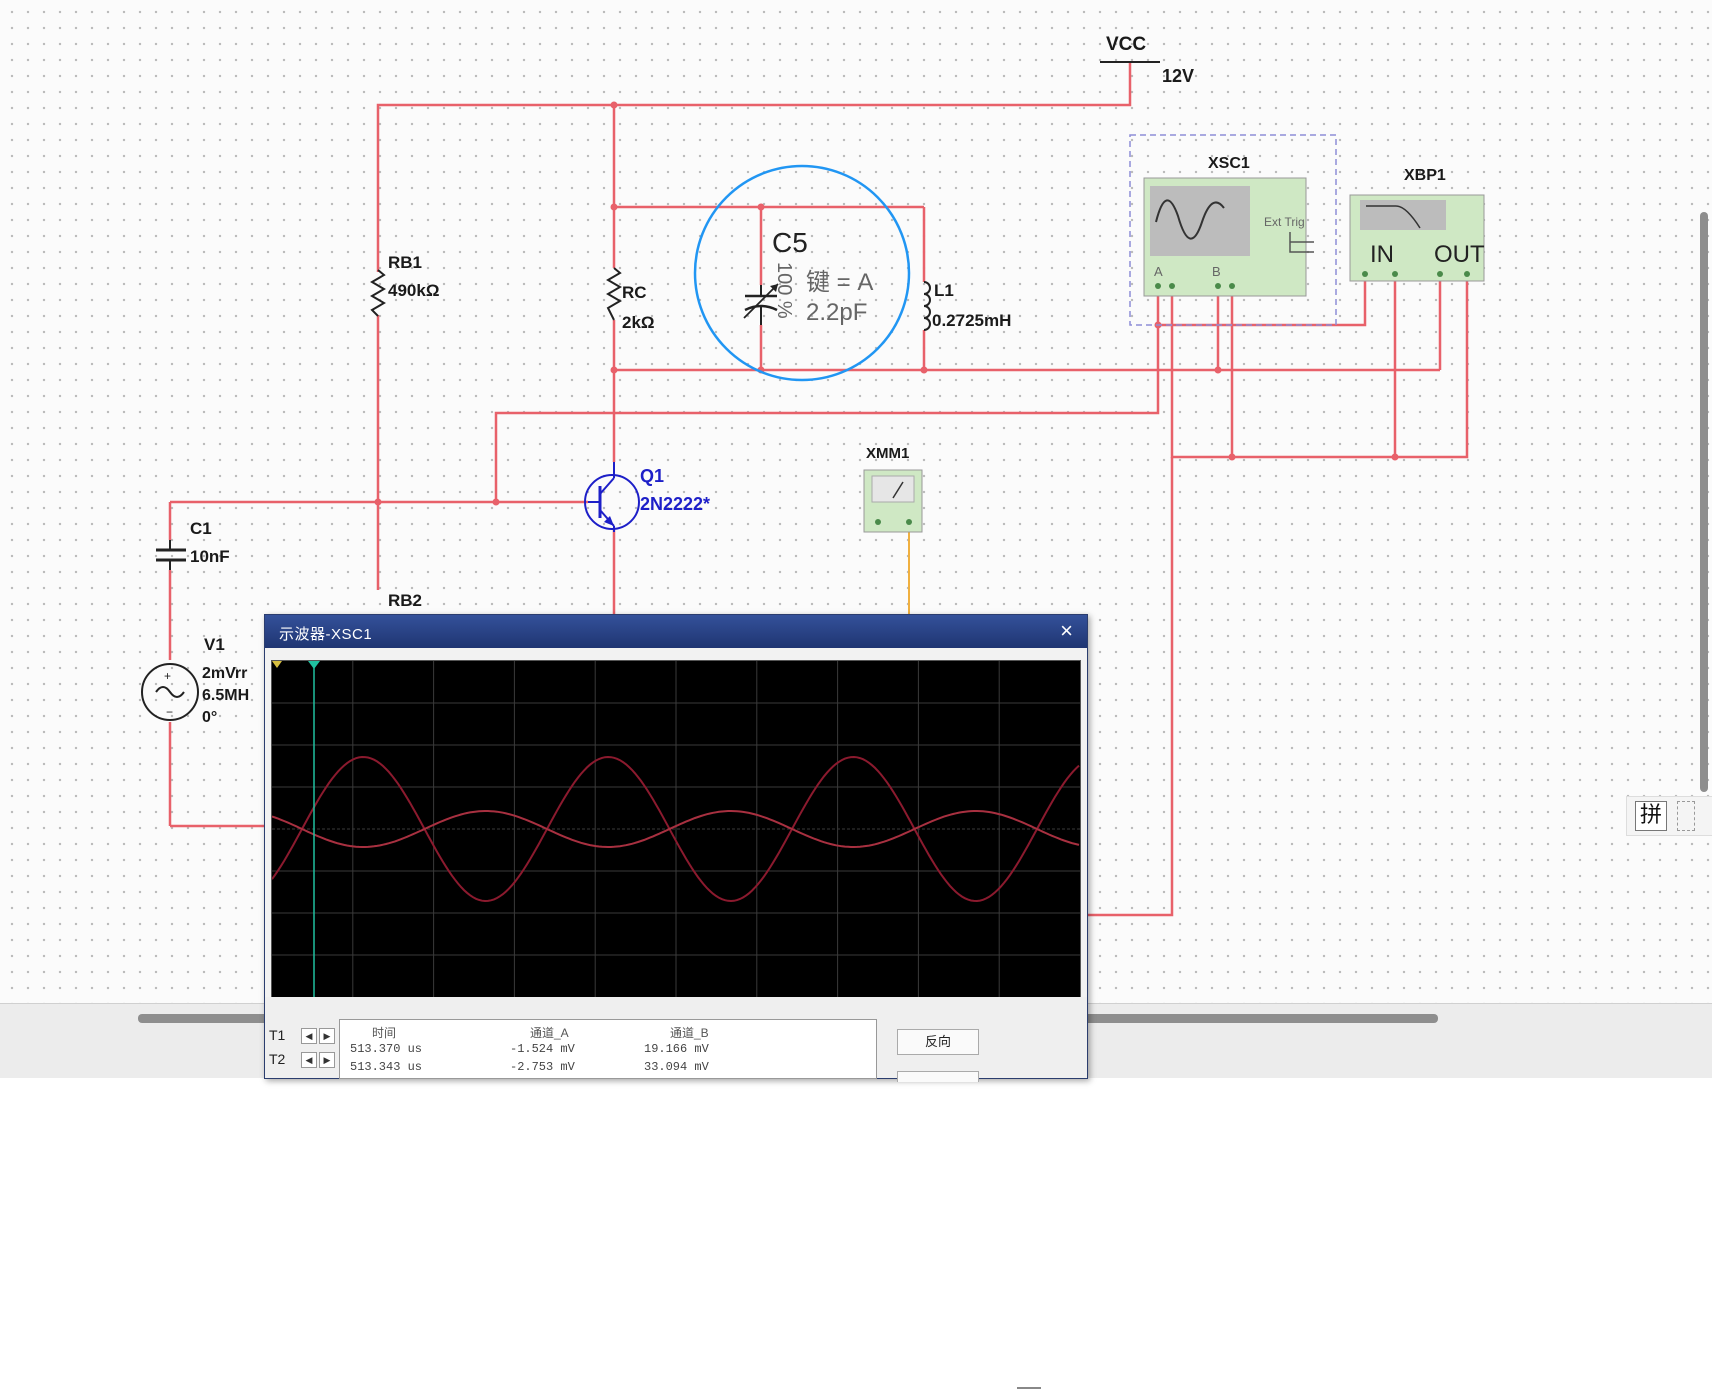 The image size is (1712, 1393). What do you see at coordinates (549, 1033) in the screenshot?
I see `header-channel-a: 通道_A` at bounding box center [549, 1033].